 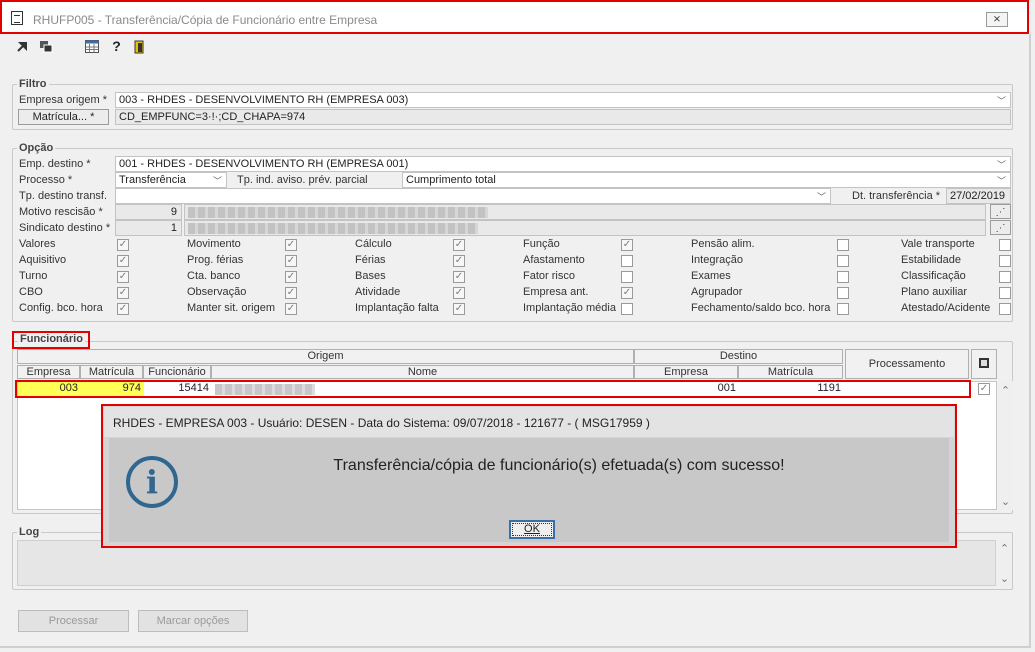 What do you see at coordinates (49, 389) in the screenshot?
I see `row-empresa: 003` at bounding box center [49, 389].